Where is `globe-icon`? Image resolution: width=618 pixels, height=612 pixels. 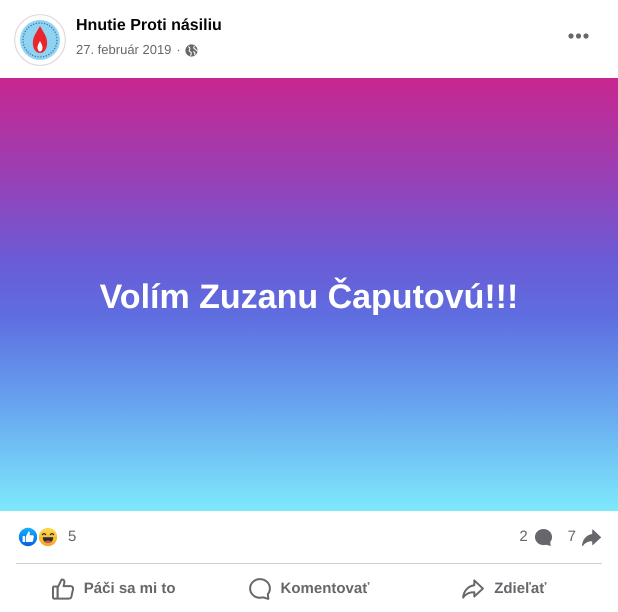 globe-icon is located at coordinates (191, 50).